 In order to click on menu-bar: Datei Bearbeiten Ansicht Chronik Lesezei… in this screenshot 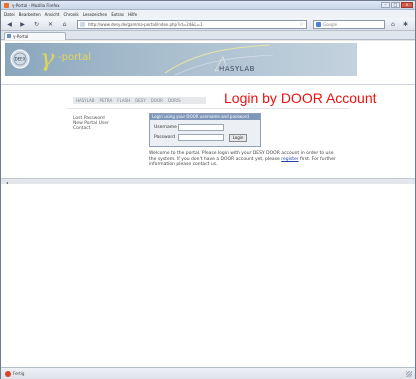, I will do `click(208, 14)`.